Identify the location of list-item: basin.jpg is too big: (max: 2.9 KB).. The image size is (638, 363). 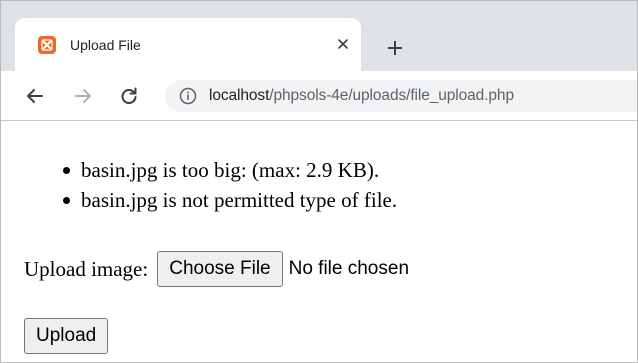
(227, 170).